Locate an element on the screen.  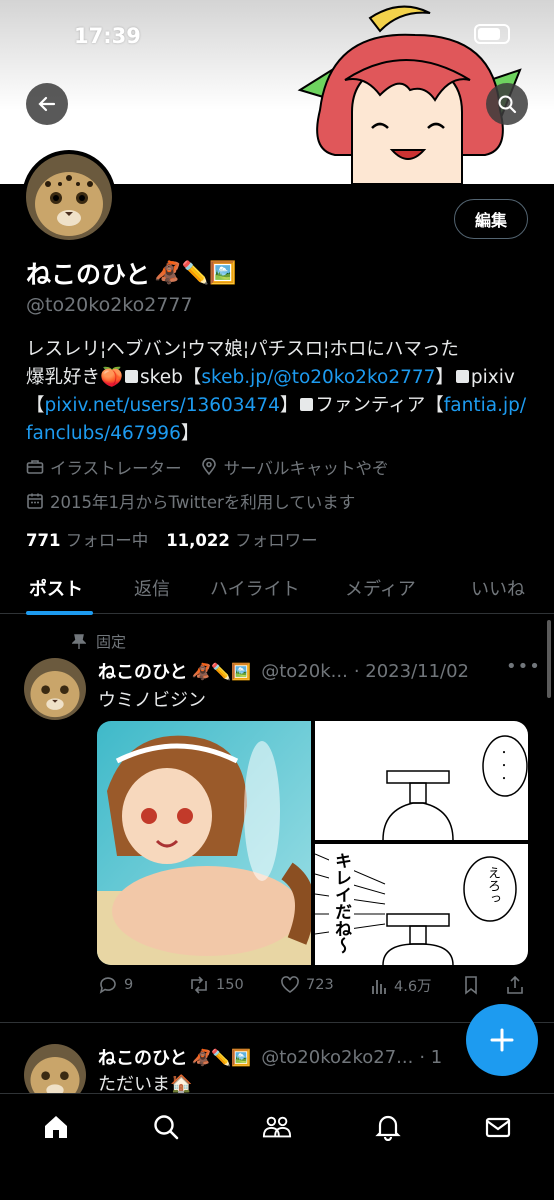
skeb-link: skeb.jp/@to20ko2ko2777 is located at coordinates (318, 377).